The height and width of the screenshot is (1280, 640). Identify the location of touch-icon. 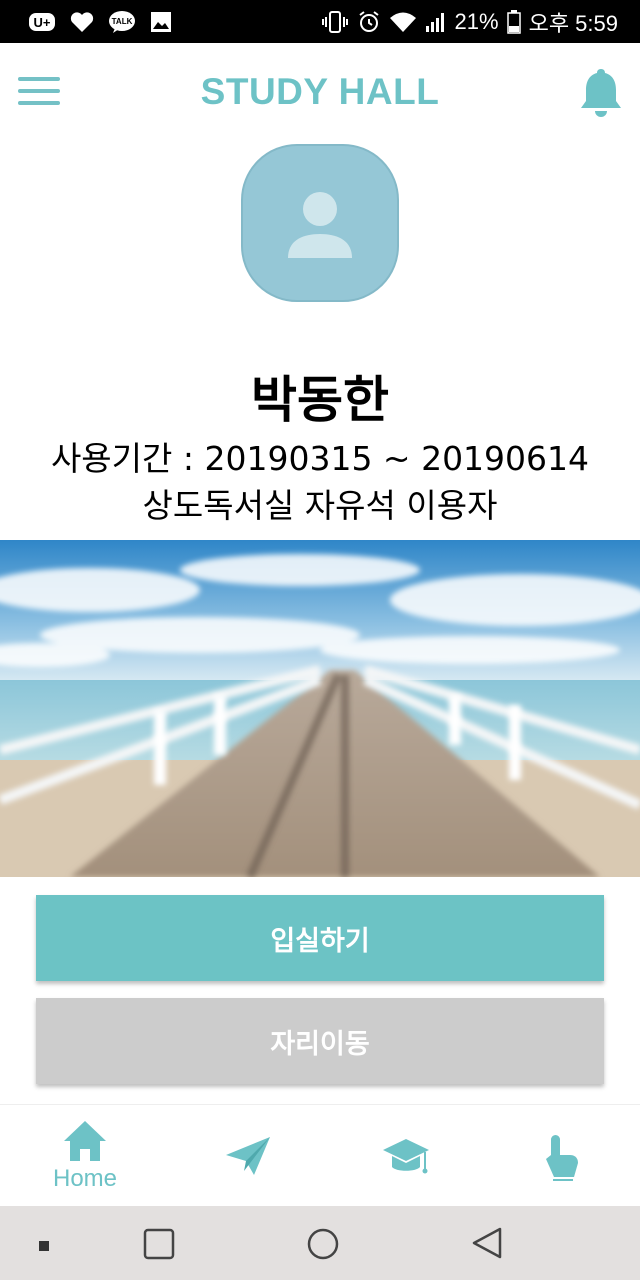
(562, 1158).